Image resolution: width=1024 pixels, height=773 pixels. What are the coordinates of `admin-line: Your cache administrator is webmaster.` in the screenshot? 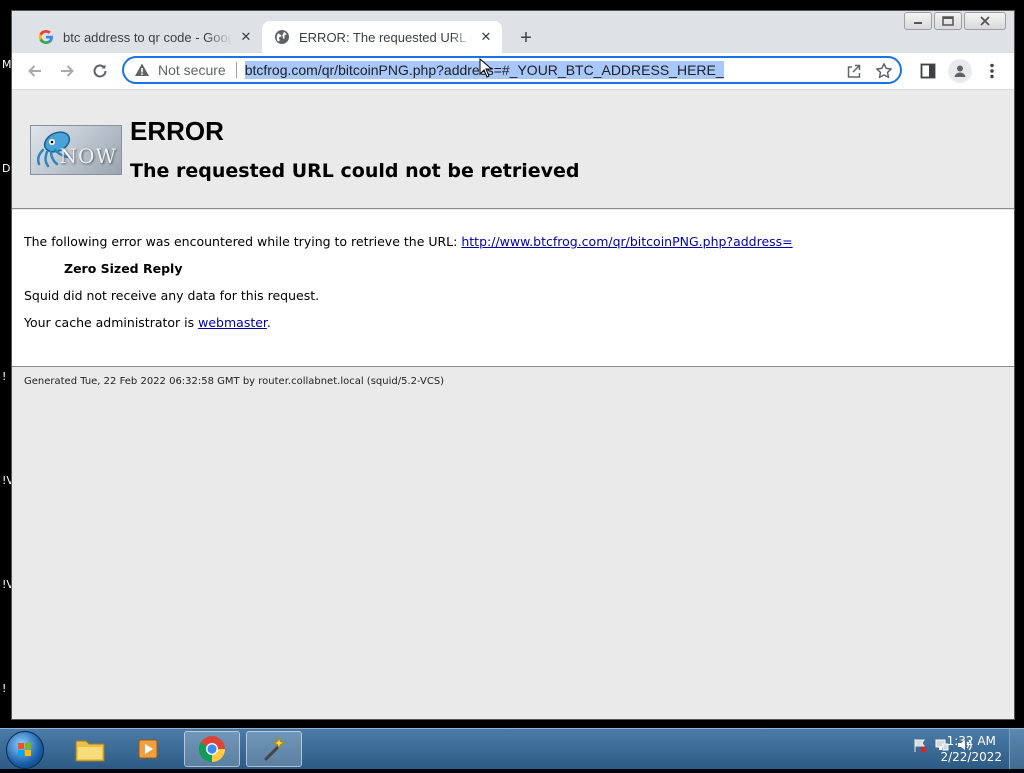 It's located at (147, 322).